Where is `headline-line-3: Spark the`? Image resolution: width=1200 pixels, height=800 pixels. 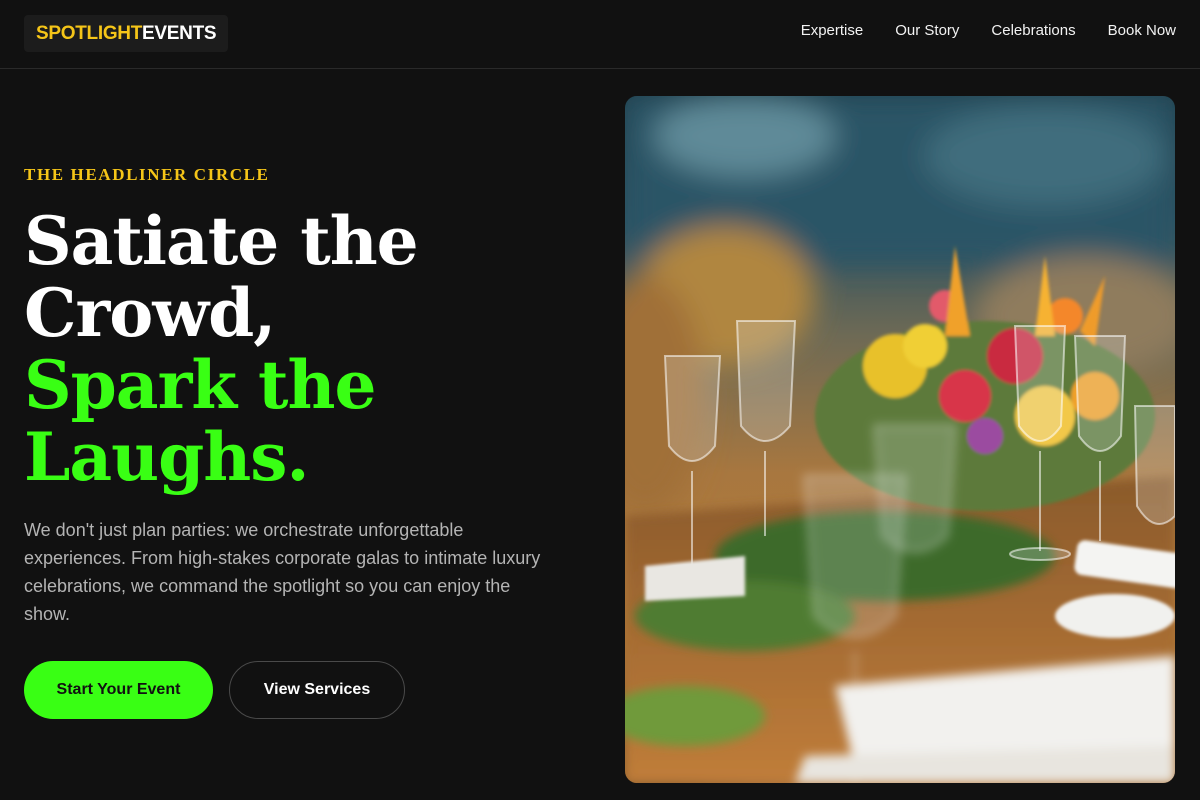 headline-line-3: Spark the is located at coordinates (200, 385).